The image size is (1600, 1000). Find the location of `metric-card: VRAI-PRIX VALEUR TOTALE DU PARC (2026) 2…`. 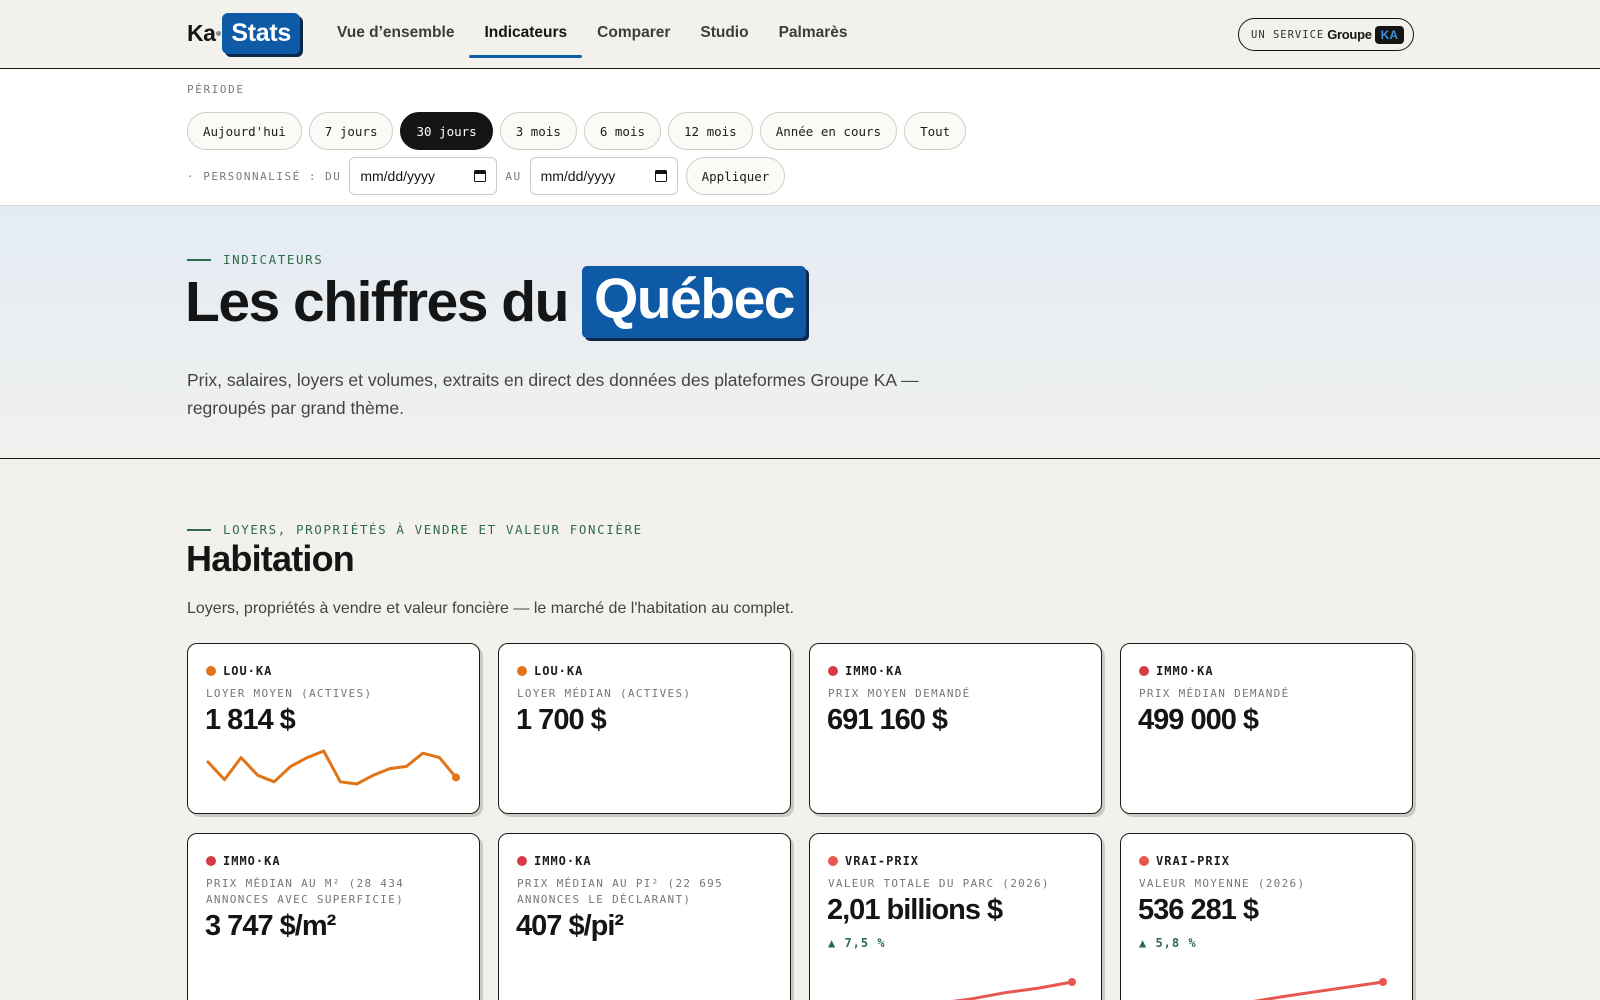

metric-card: VRAI-PRIX VALEUR TOTALE DU PARC (2026) 2… is located at coordinates (955, 916).